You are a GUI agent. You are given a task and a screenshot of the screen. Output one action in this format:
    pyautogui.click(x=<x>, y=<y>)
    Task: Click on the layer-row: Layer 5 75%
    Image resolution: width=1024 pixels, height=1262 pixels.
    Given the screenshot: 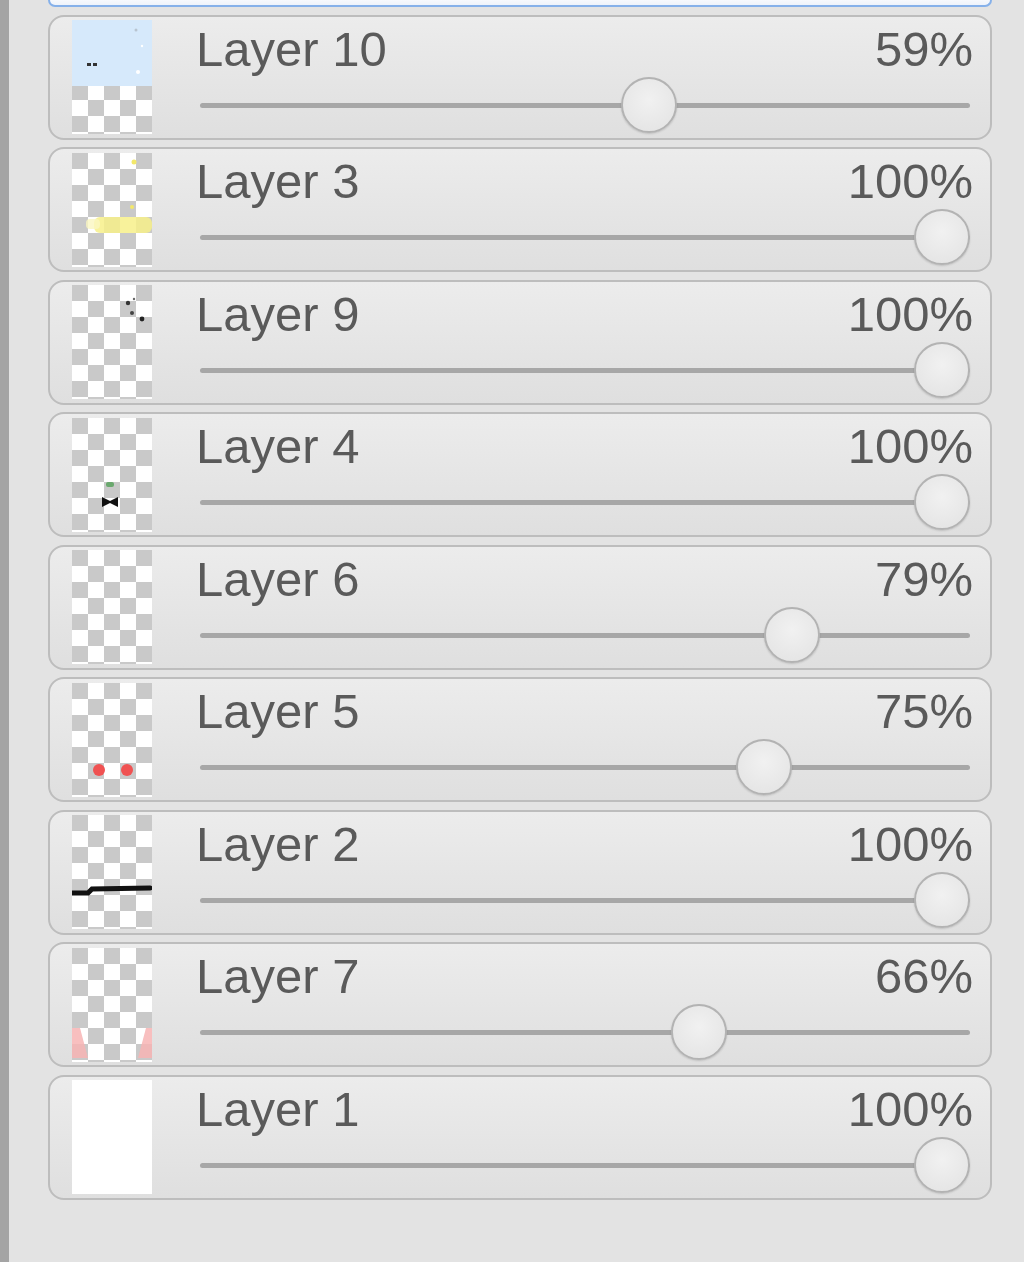 What is the action you would take?
    pyautogui.click(x=520, y=739)
    